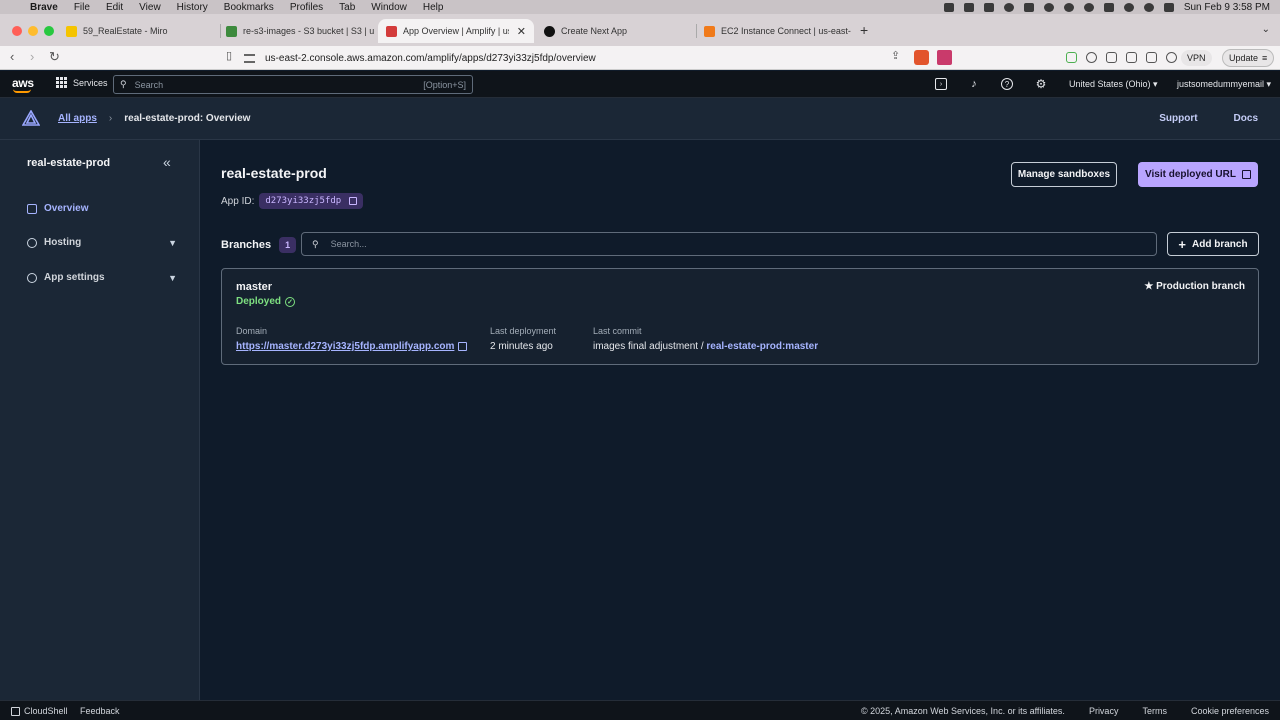  What do you see at coordinates (1266, 29) in the screenshot?
I see `tab-search-chevron-icon: ⌄` at bounding box center [1266, 29].